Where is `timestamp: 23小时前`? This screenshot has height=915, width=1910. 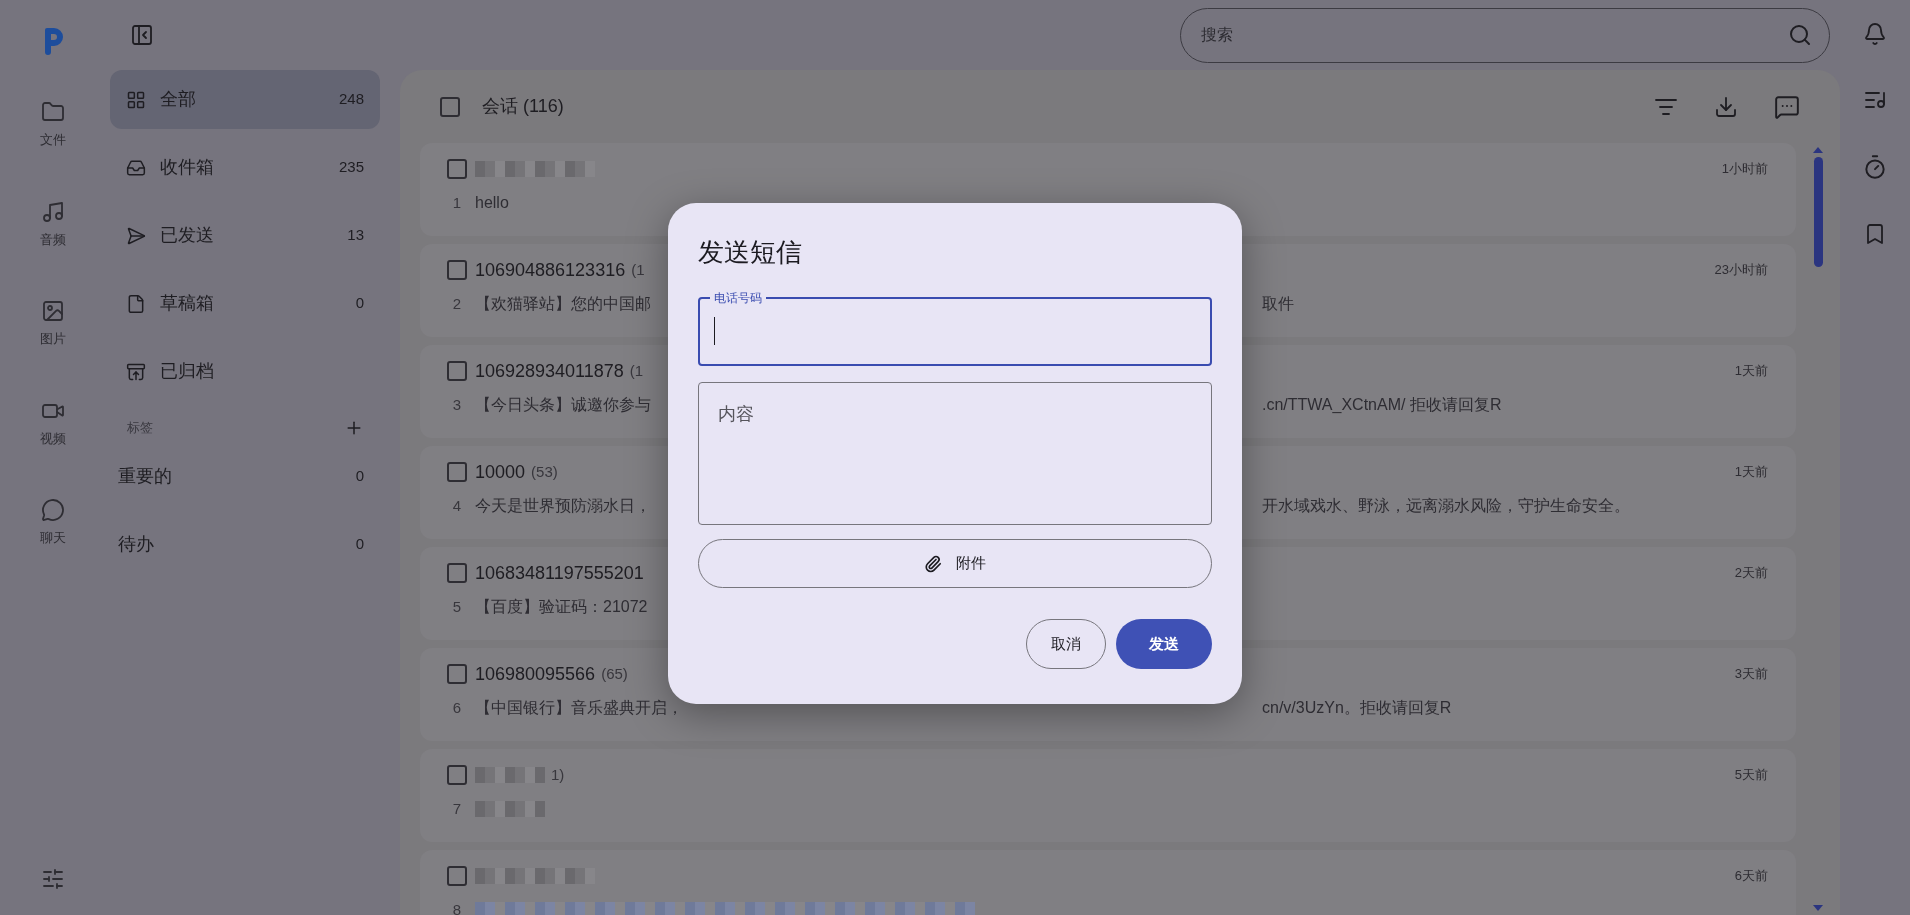 timestamp: 23小时前 is located at coordinates (1741, 270).